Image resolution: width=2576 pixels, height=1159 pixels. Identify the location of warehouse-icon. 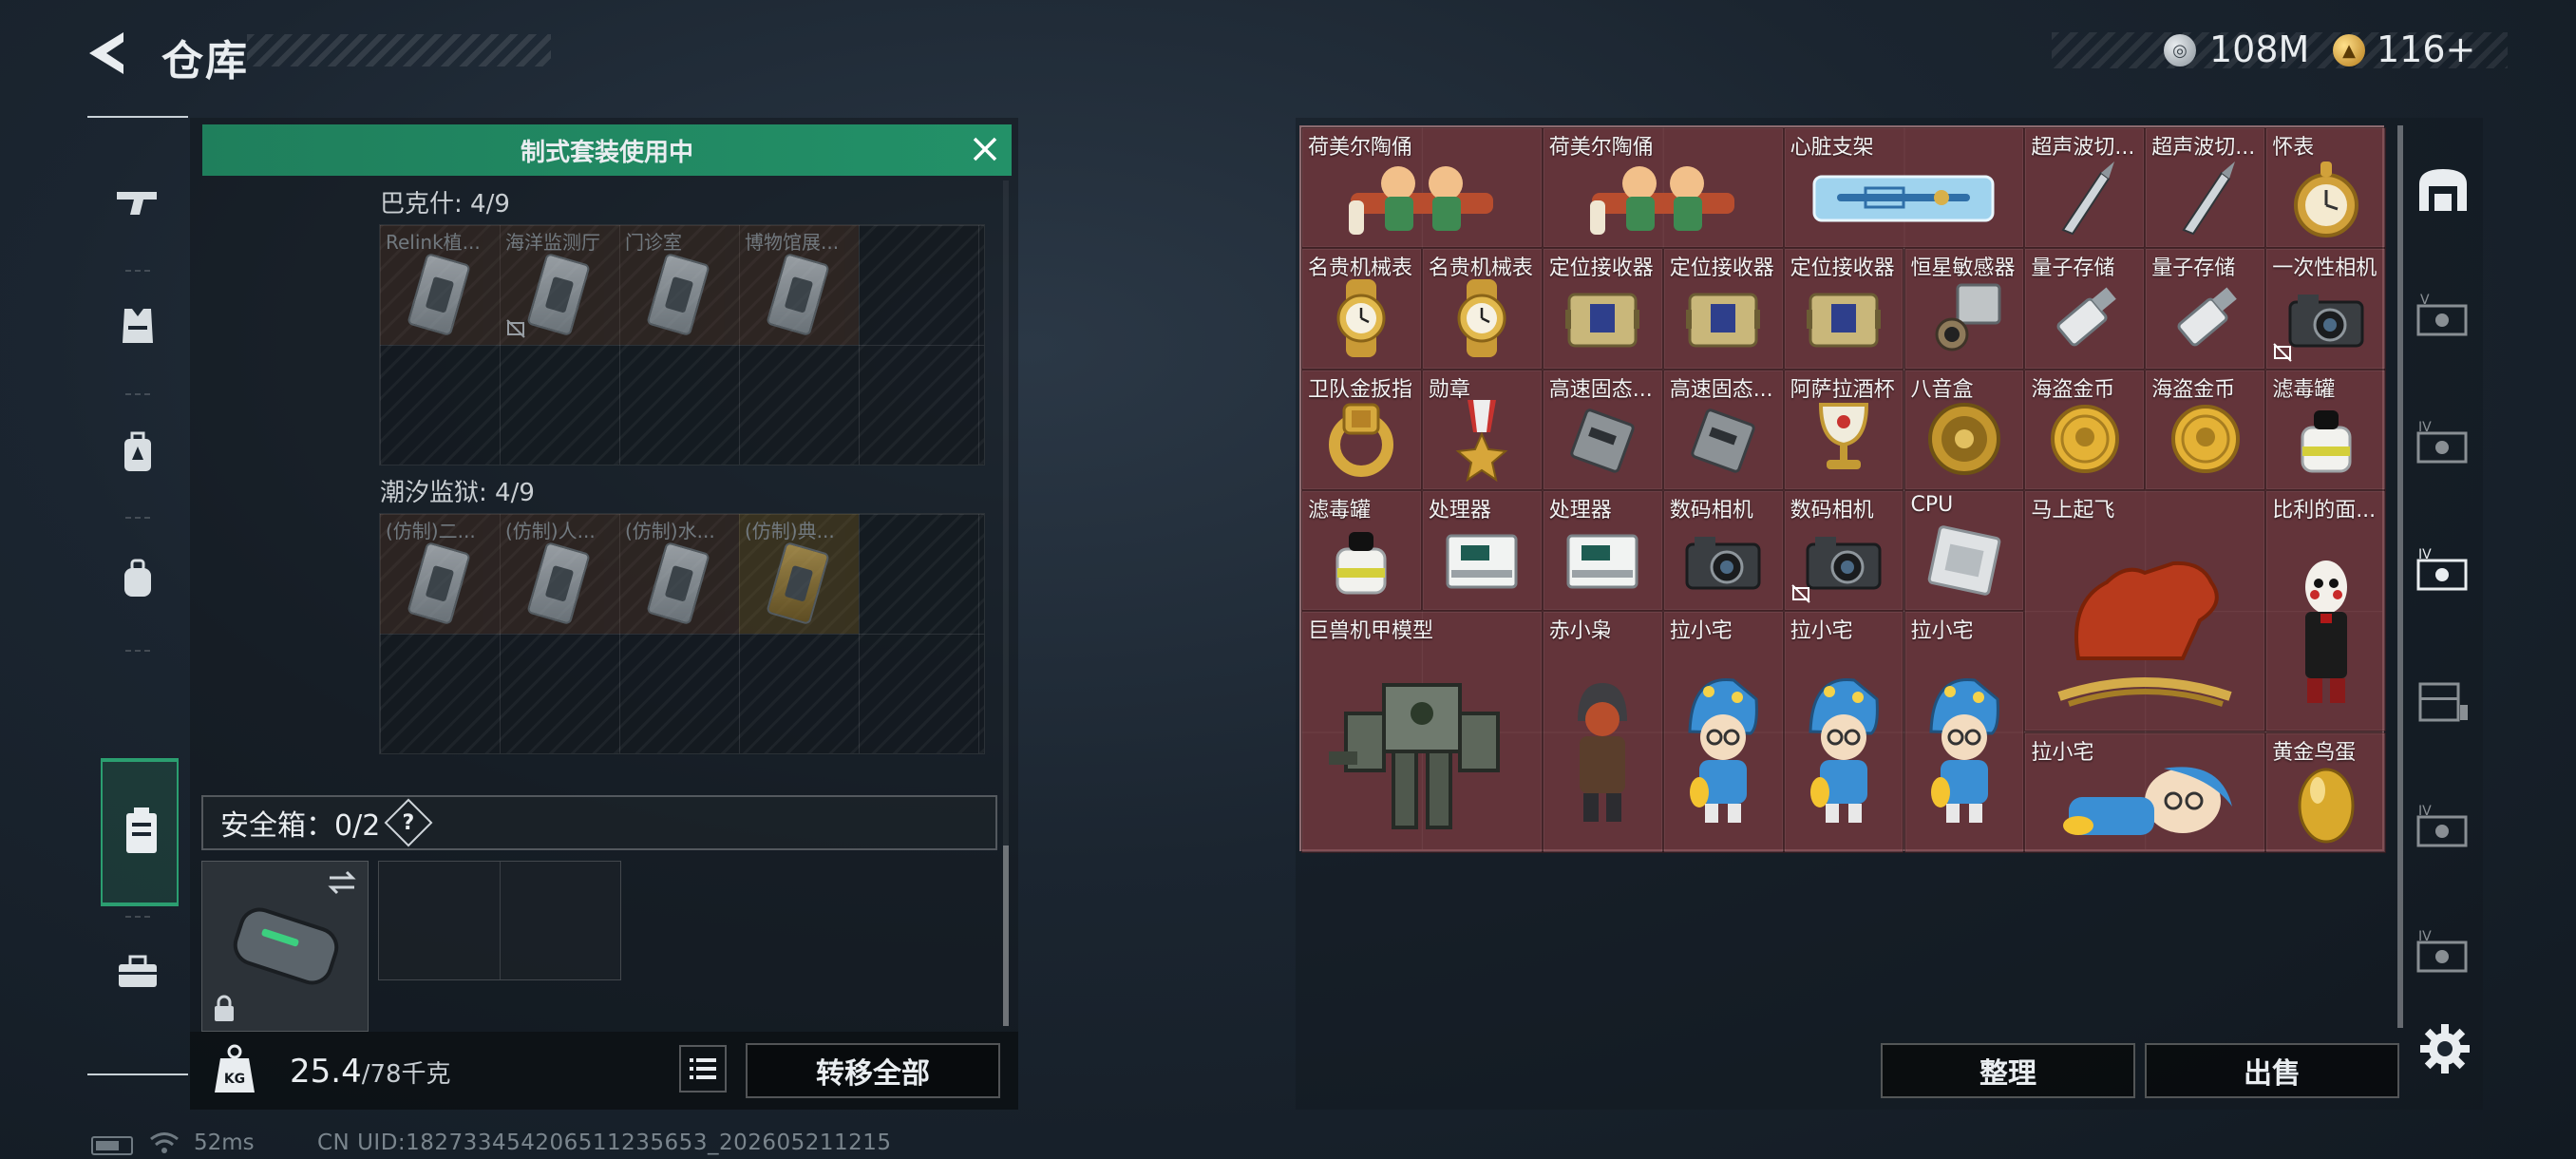
(2443, 190).